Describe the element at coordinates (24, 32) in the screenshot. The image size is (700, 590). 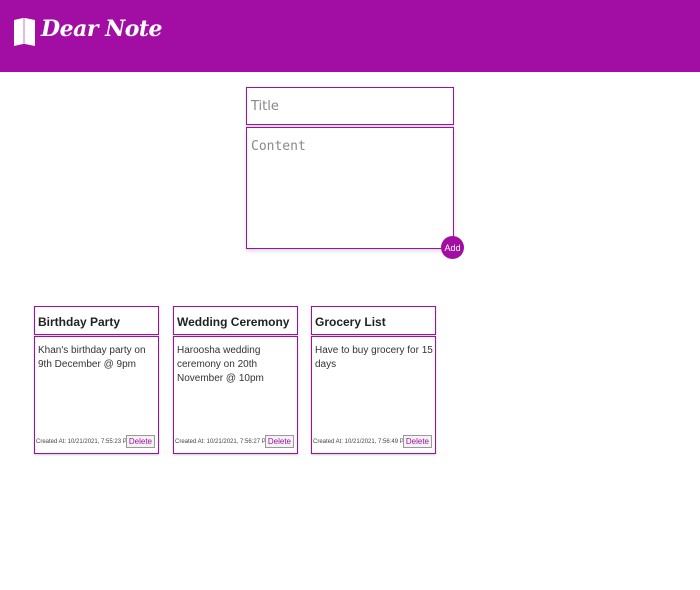
I see `open-book-icon` at that location.